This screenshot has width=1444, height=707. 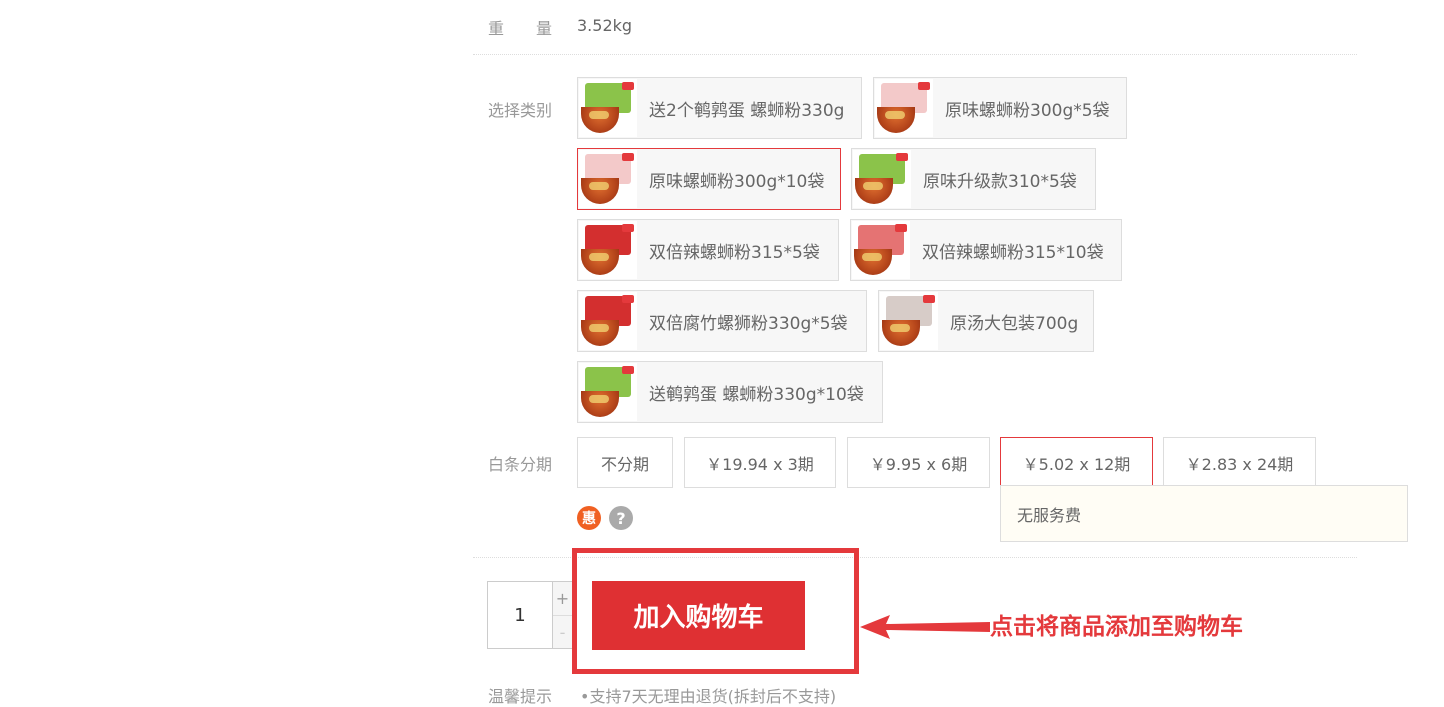 What do you see at coordinates (605, 25) in the screenshot?
I see `weight-value: 3.52kg` at bounding box center [605, 25].